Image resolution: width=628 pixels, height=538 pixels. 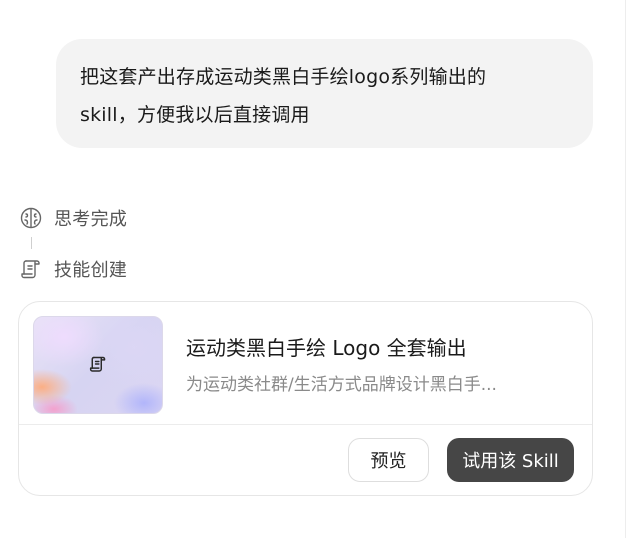 I want to click on card-divider, so click(x=305, y=424).